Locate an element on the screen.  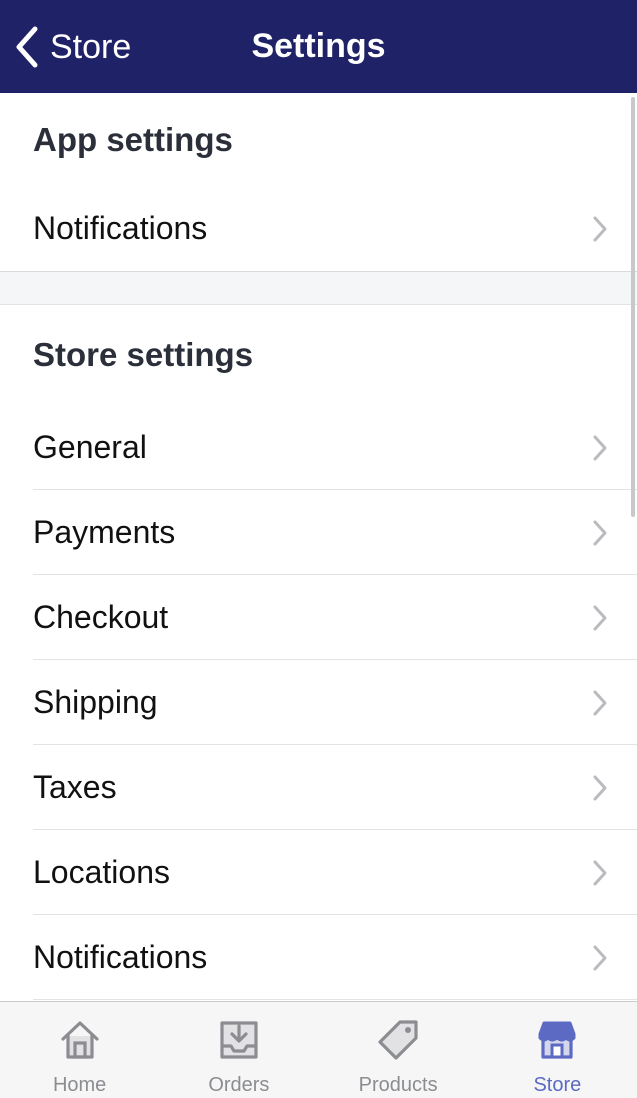
tab-orders: Orders is located at coordinates (238, 1050).